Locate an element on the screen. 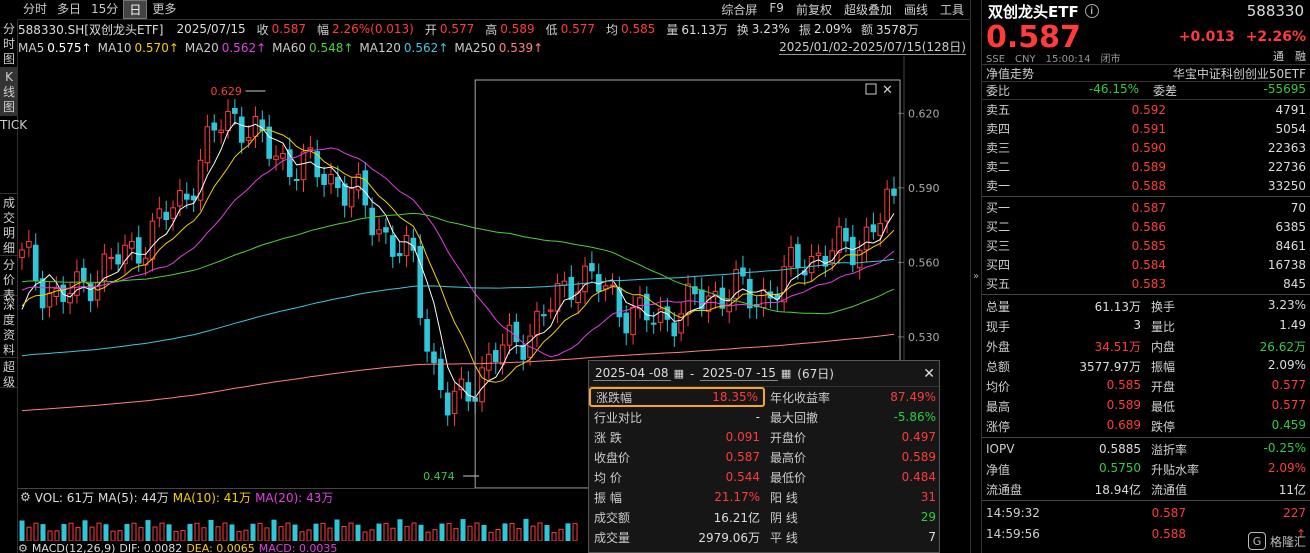 The height and width of the screenshot is (553, 1310). brand-logo: G 格隆汇 is located at coordinates (1276, 541).